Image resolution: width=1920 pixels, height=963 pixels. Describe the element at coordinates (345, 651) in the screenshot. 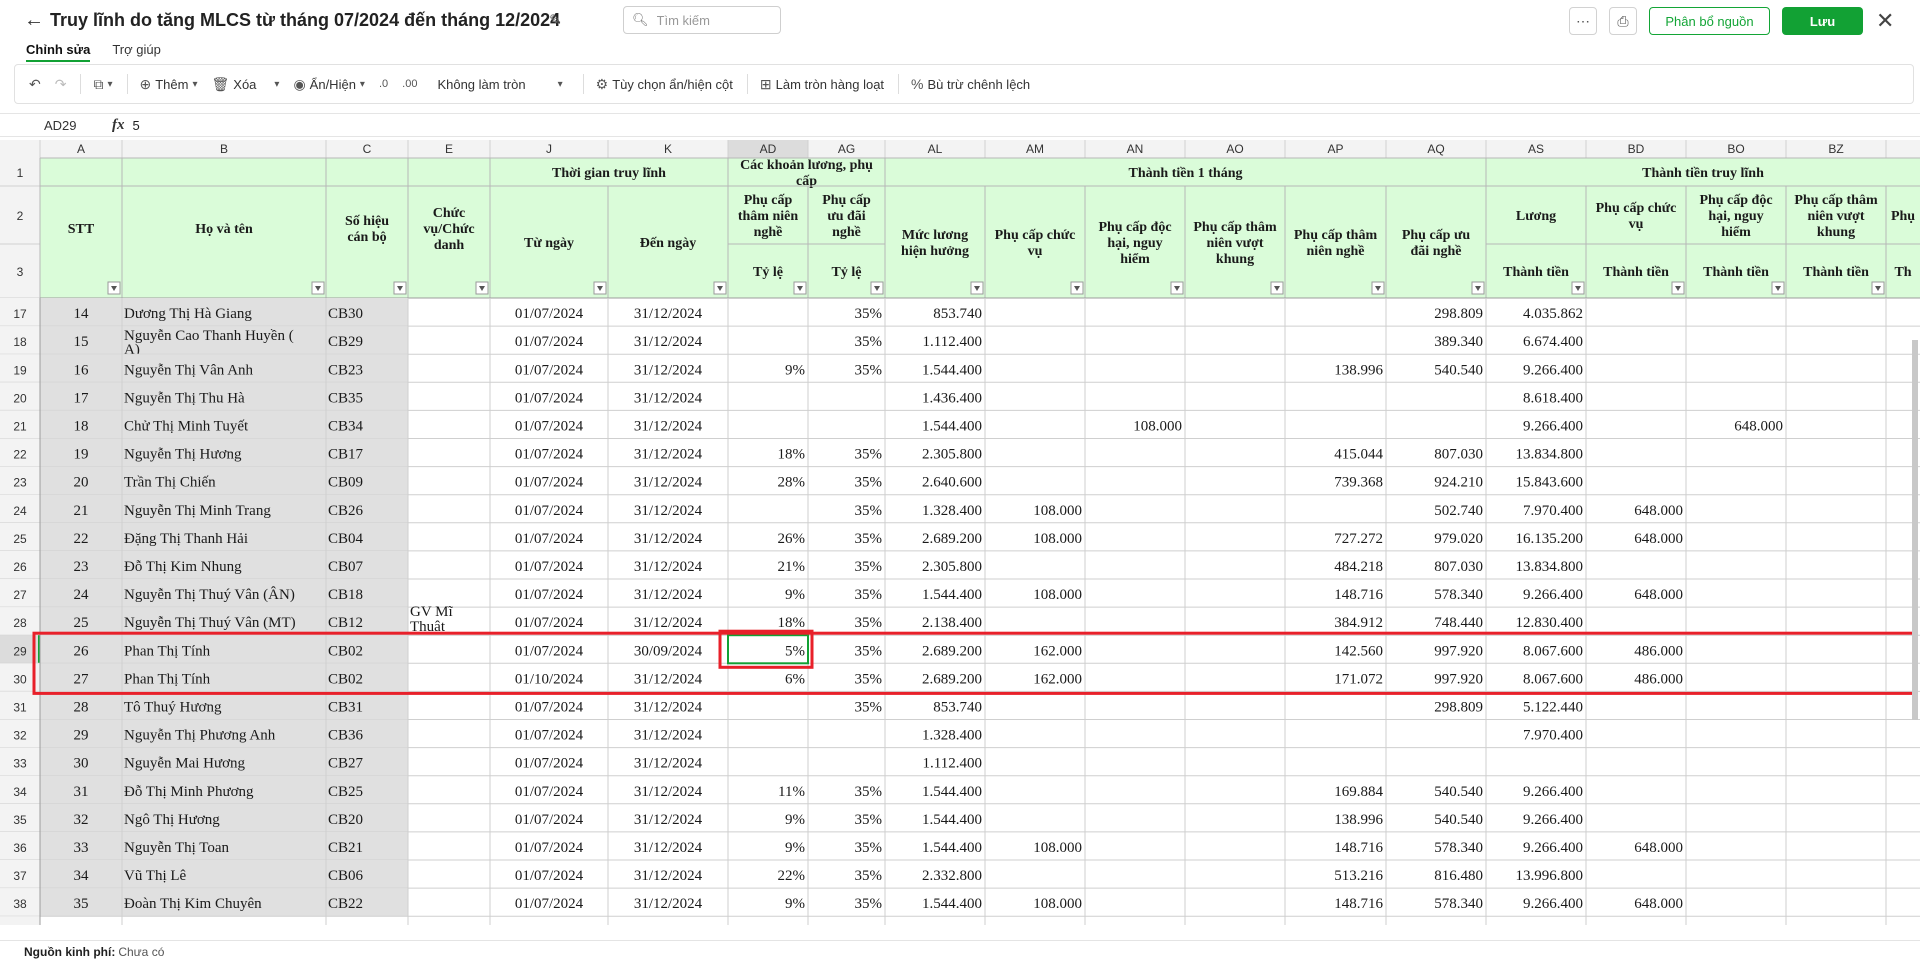

I see `cell-code: CB02` at that location.